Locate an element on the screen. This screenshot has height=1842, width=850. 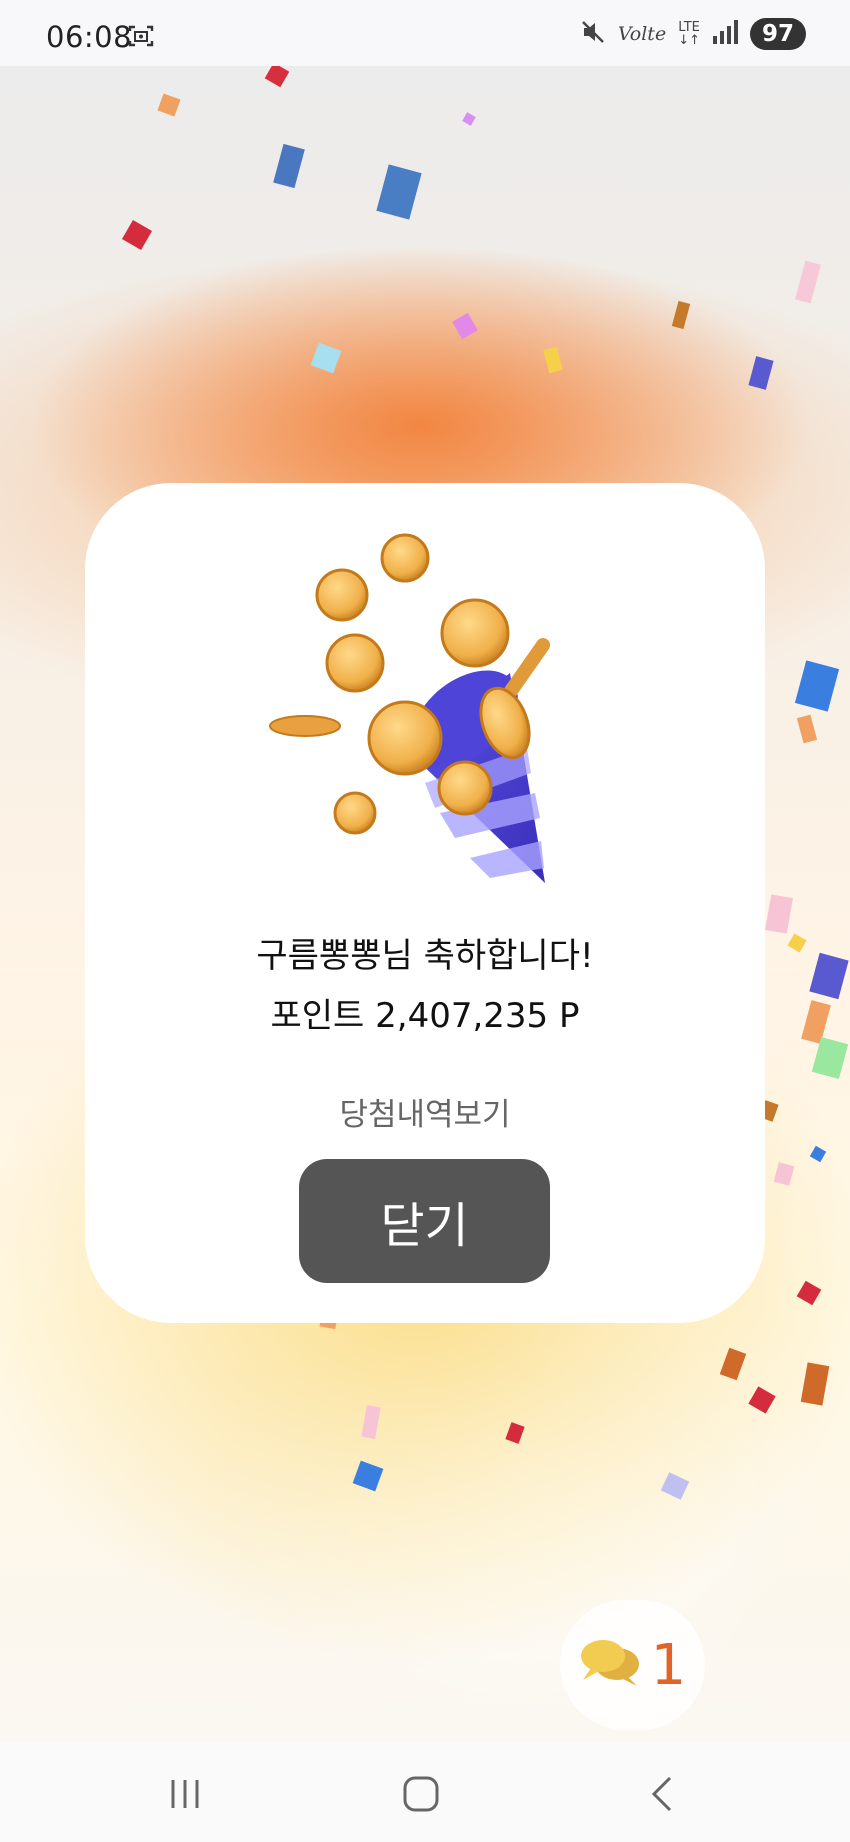
navigation-bar is located at coordinates (425, 1792).